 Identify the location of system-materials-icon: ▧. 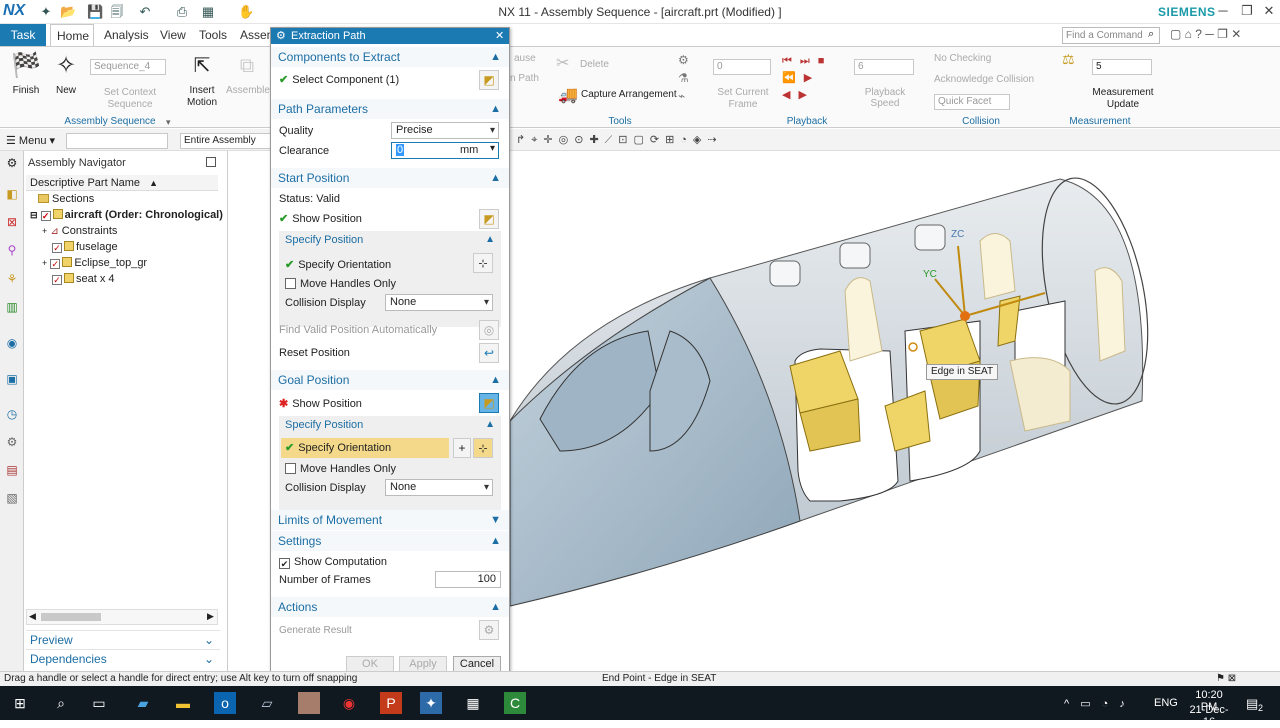
(12, 498).